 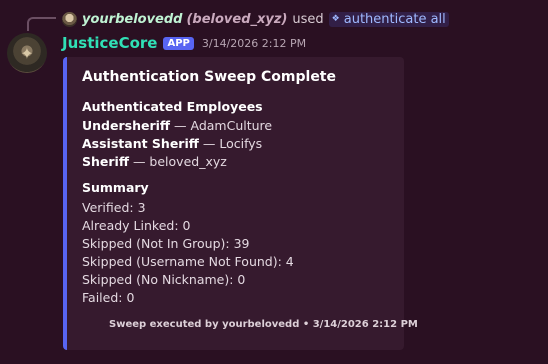 What do you see at coordinates (209, 77) in the screenshot?
I see `embed-title: Authentication Sweep Complete` at bounding box center [209, 77].